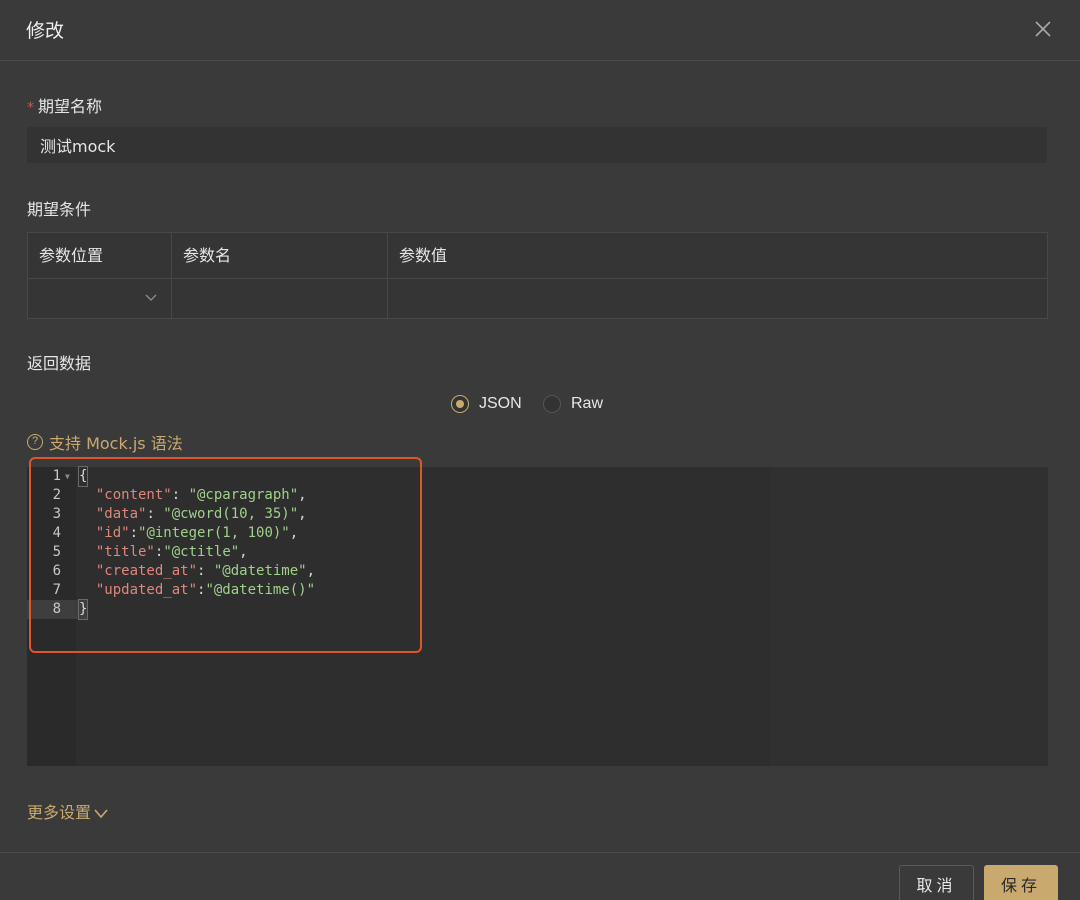 The image size is (1080, 900). I want to click on cancel-button: 取消, so click(936, 882).